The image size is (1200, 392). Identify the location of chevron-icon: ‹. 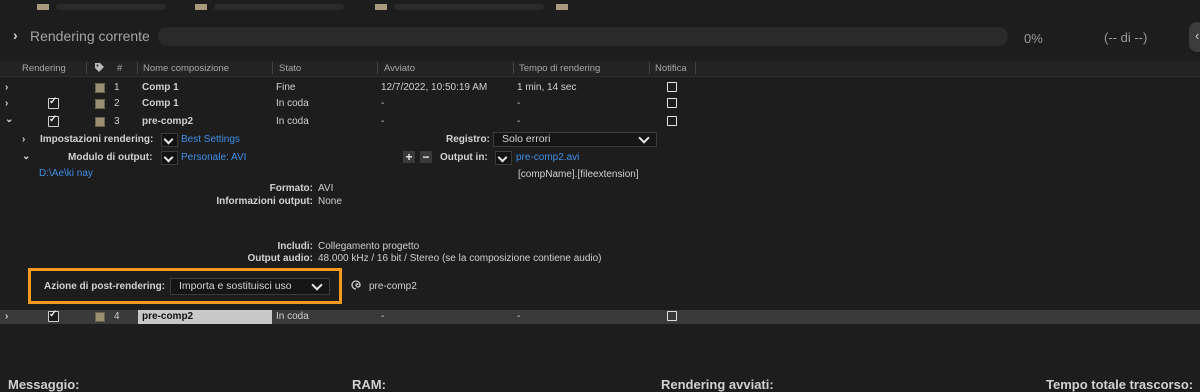
(1197, 35).